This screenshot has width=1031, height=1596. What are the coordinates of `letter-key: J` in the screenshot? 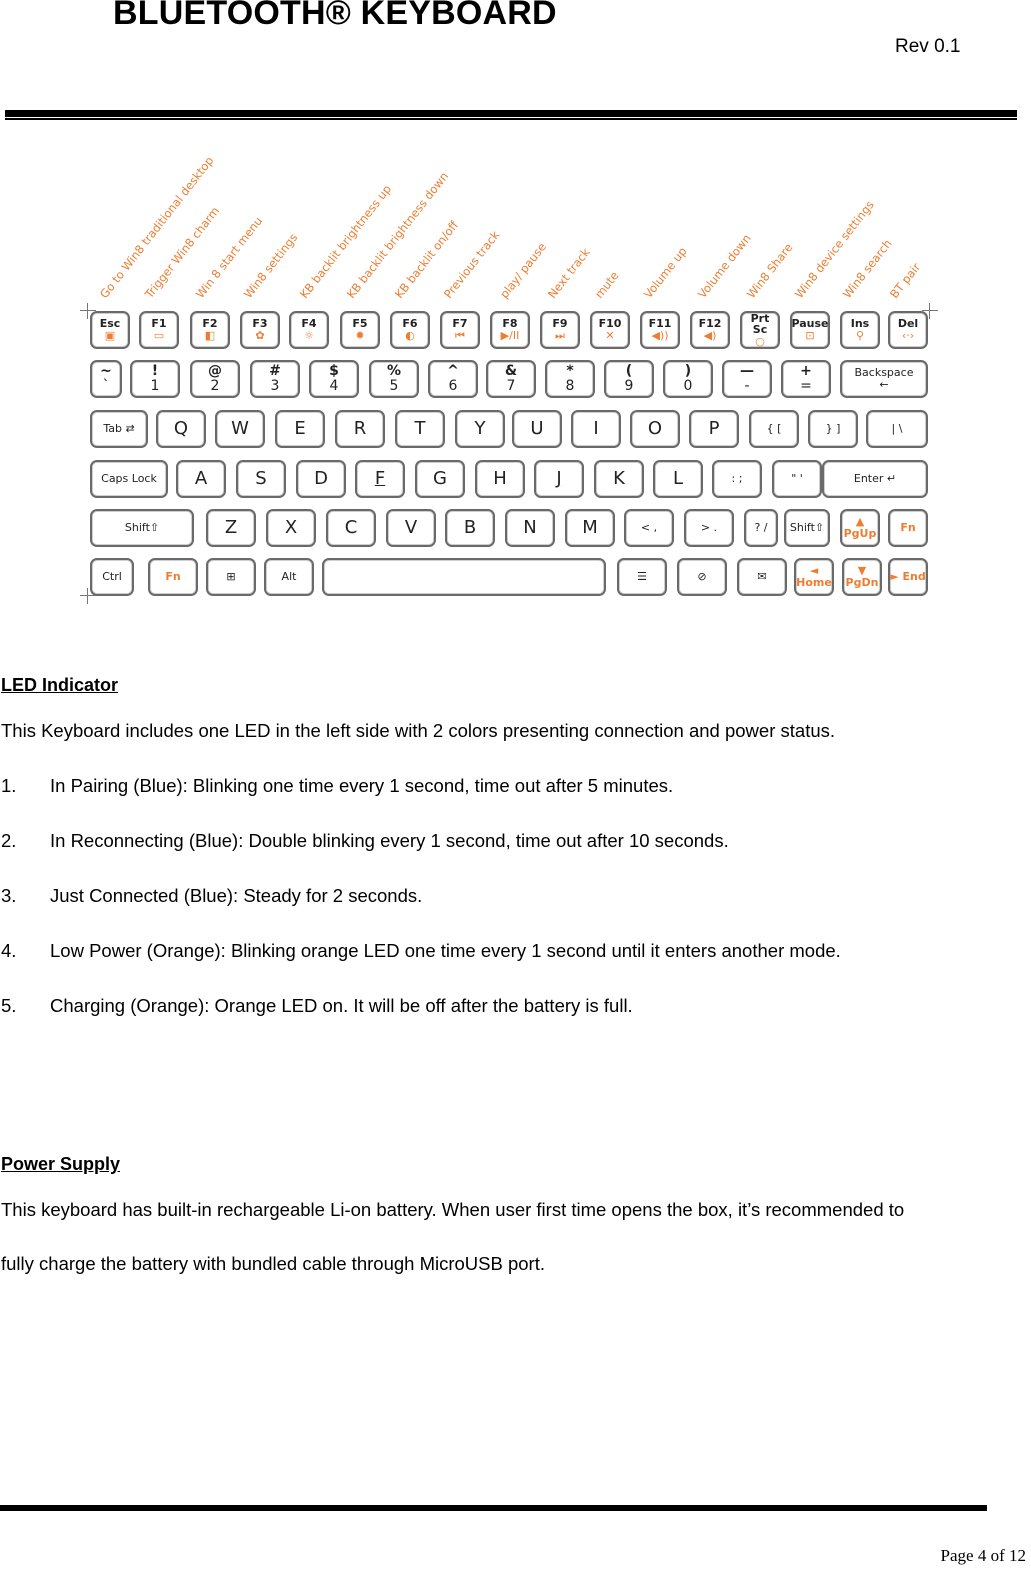 It's located at (559, 479).